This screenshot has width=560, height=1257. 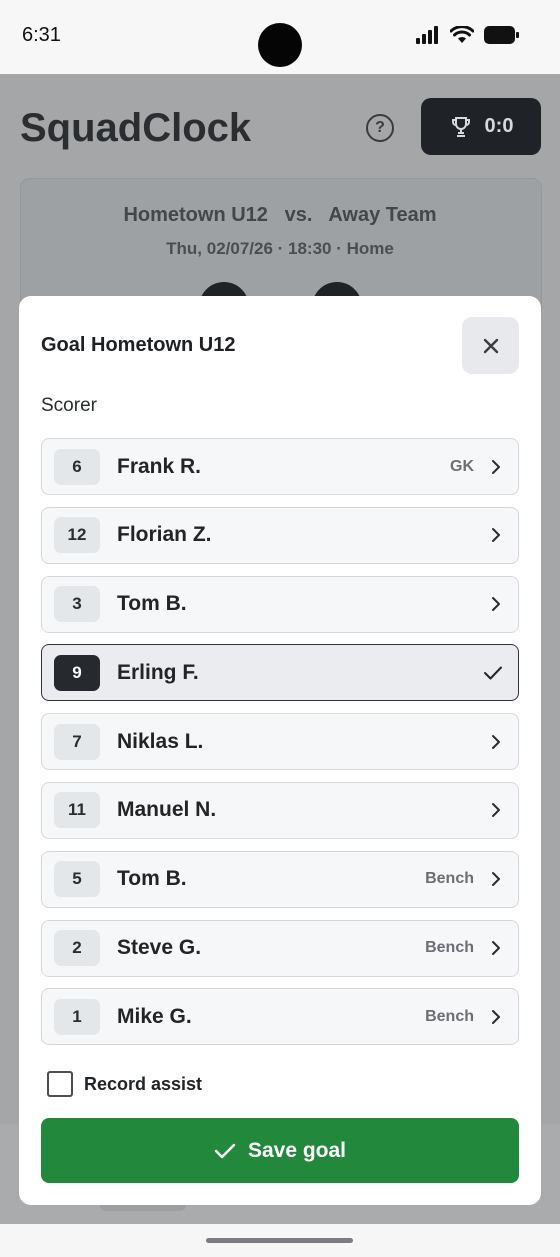 I want to click on save-goal-button: Save goal, so click(x=280, y=1150).